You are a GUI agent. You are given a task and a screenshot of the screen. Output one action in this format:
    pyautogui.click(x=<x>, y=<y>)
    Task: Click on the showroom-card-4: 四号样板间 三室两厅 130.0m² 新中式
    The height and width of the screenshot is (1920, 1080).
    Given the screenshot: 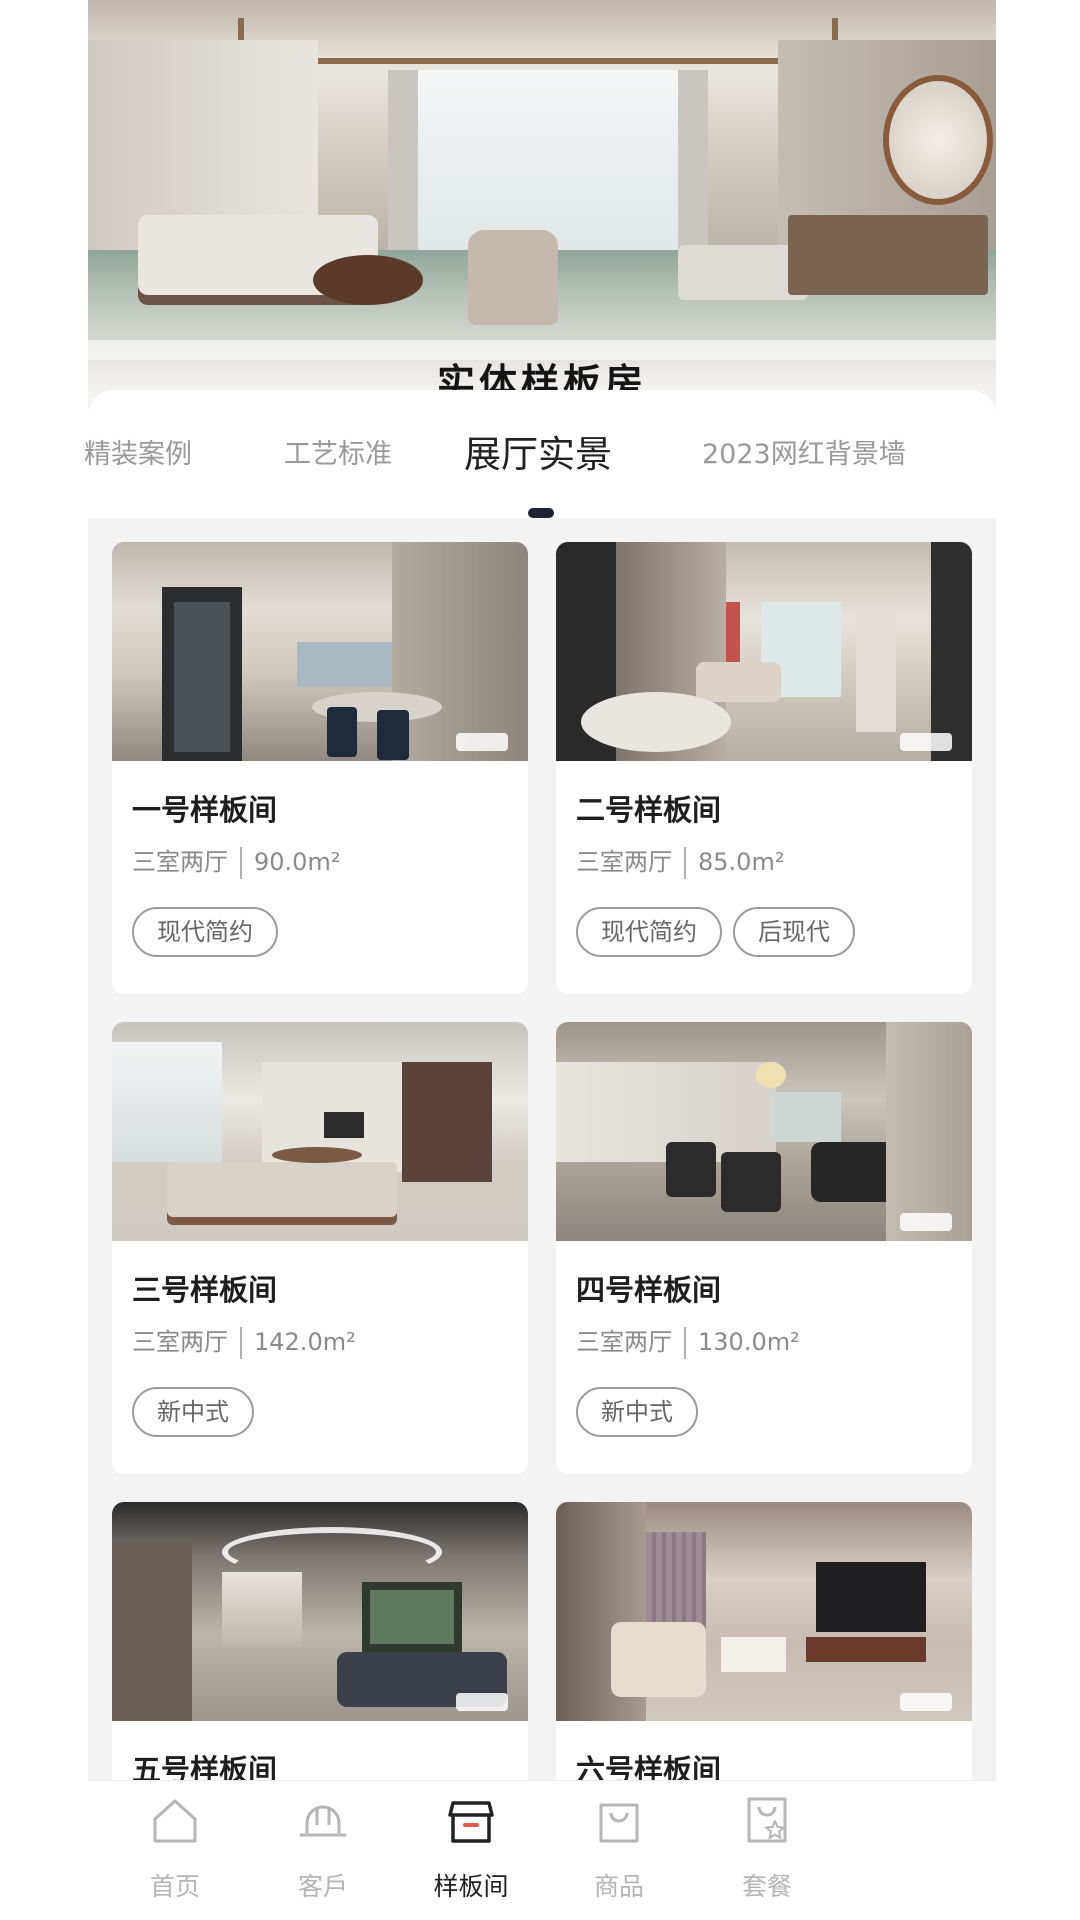 What is the action you would take?
    pyautogui.click(x=764, y=1248)
    